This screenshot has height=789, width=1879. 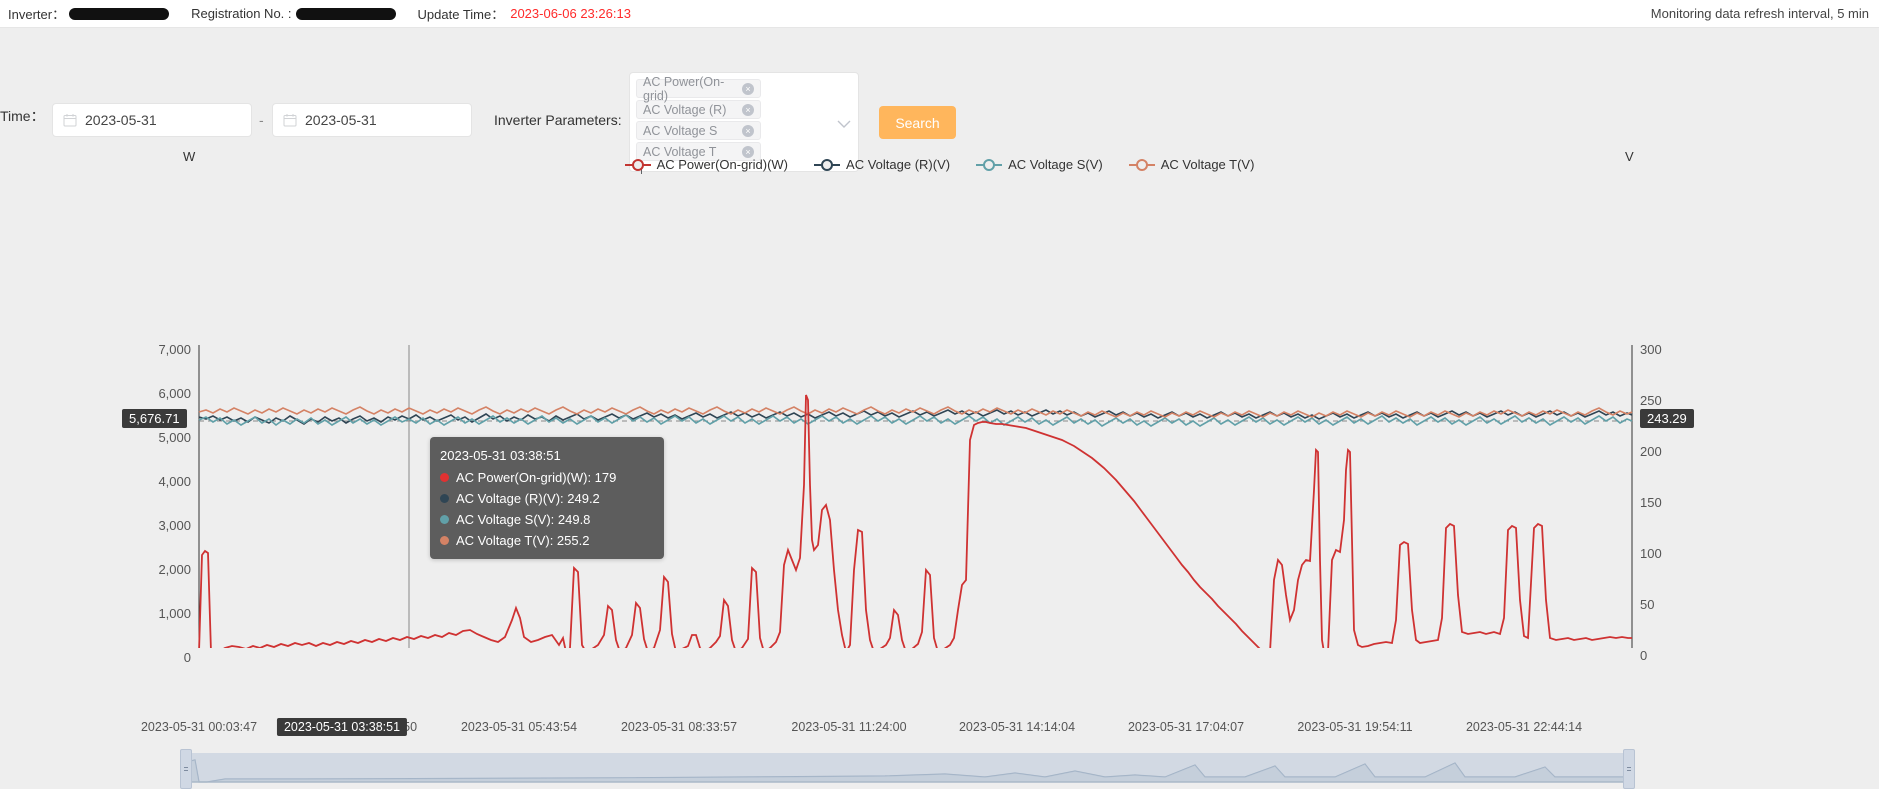 I want to click on x-tick: 2023-05-31 14:14:04, so click(x=1017, y=727).